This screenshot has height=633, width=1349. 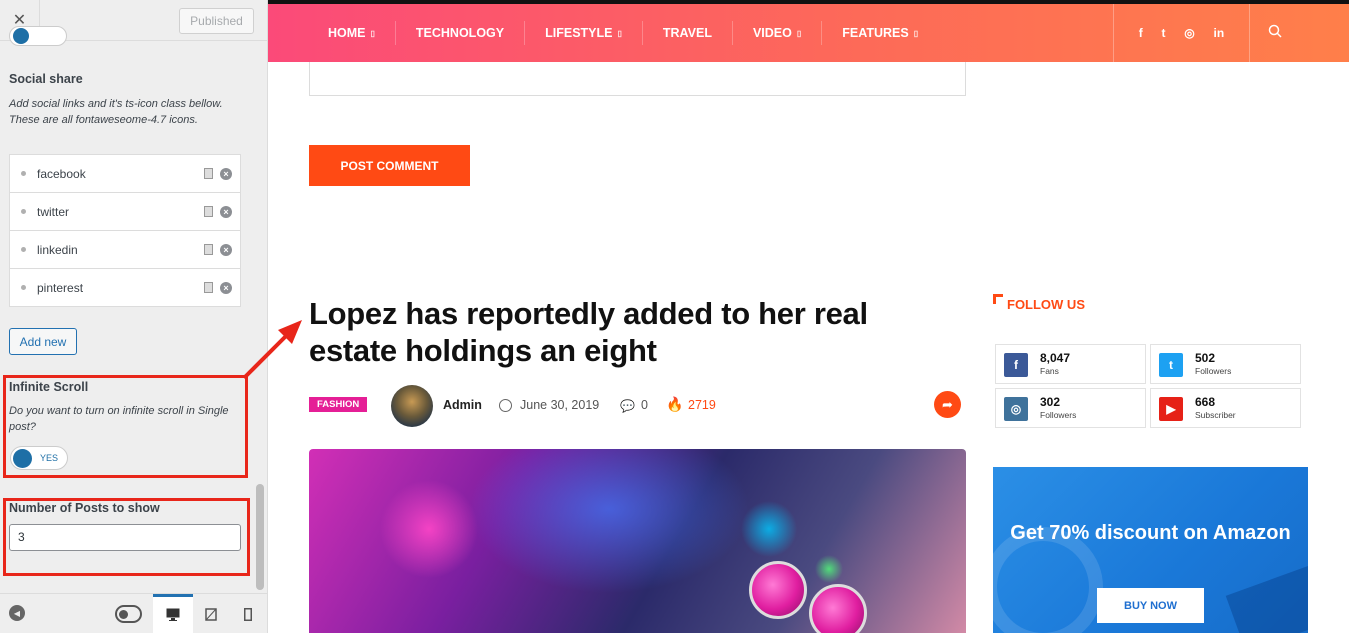 What do you see at coordinates (125, 287) in the screenshot?
I see `social-share-item: pinterest ×` at bounding box center [125, 287].